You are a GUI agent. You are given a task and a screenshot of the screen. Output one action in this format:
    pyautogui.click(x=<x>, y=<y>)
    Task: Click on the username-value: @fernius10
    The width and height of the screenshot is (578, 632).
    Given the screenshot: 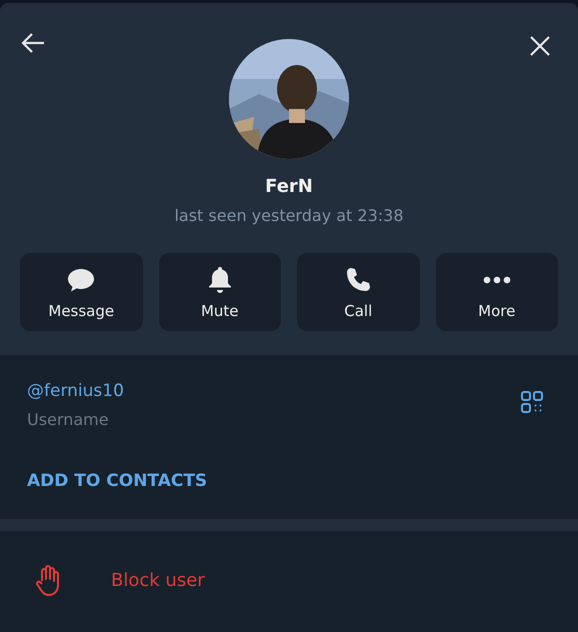 What is the action you would take?
    pyautogui.click(x=75, y=391)
    